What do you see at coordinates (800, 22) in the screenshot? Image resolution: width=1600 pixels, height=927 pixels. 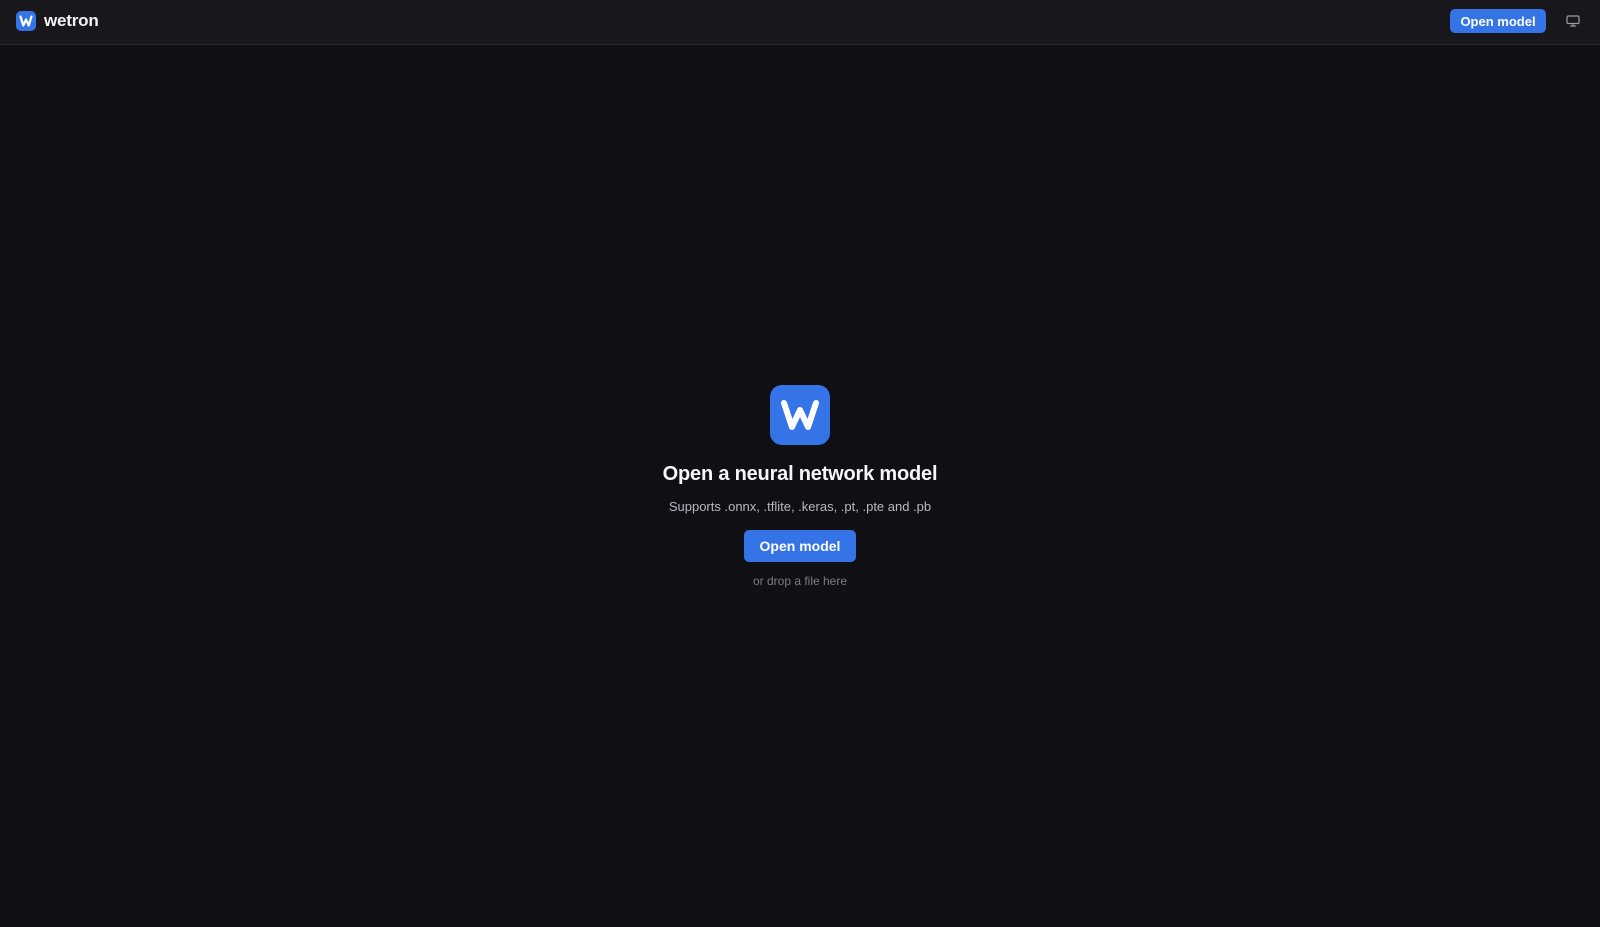 I see `top-bar: wetron Open model` at bounding box center [800, 22].